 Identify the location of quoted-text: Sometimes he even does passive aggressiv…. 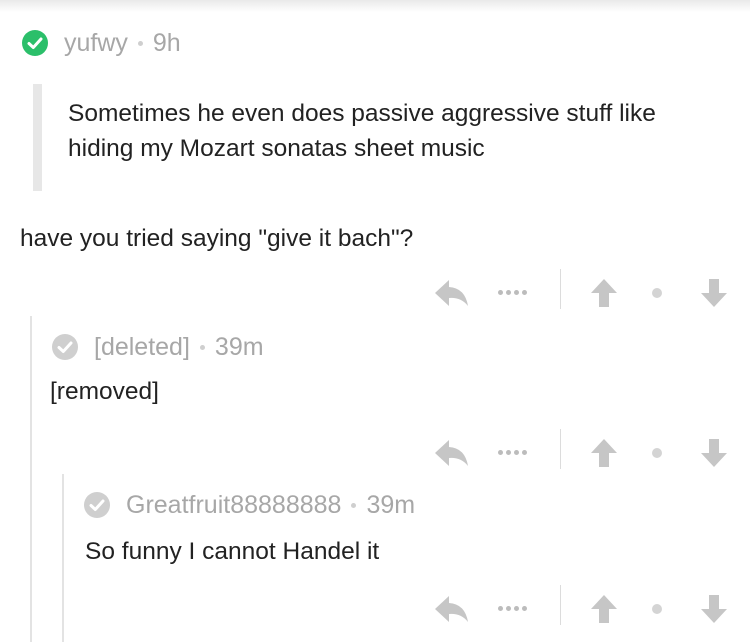
(362, 131).